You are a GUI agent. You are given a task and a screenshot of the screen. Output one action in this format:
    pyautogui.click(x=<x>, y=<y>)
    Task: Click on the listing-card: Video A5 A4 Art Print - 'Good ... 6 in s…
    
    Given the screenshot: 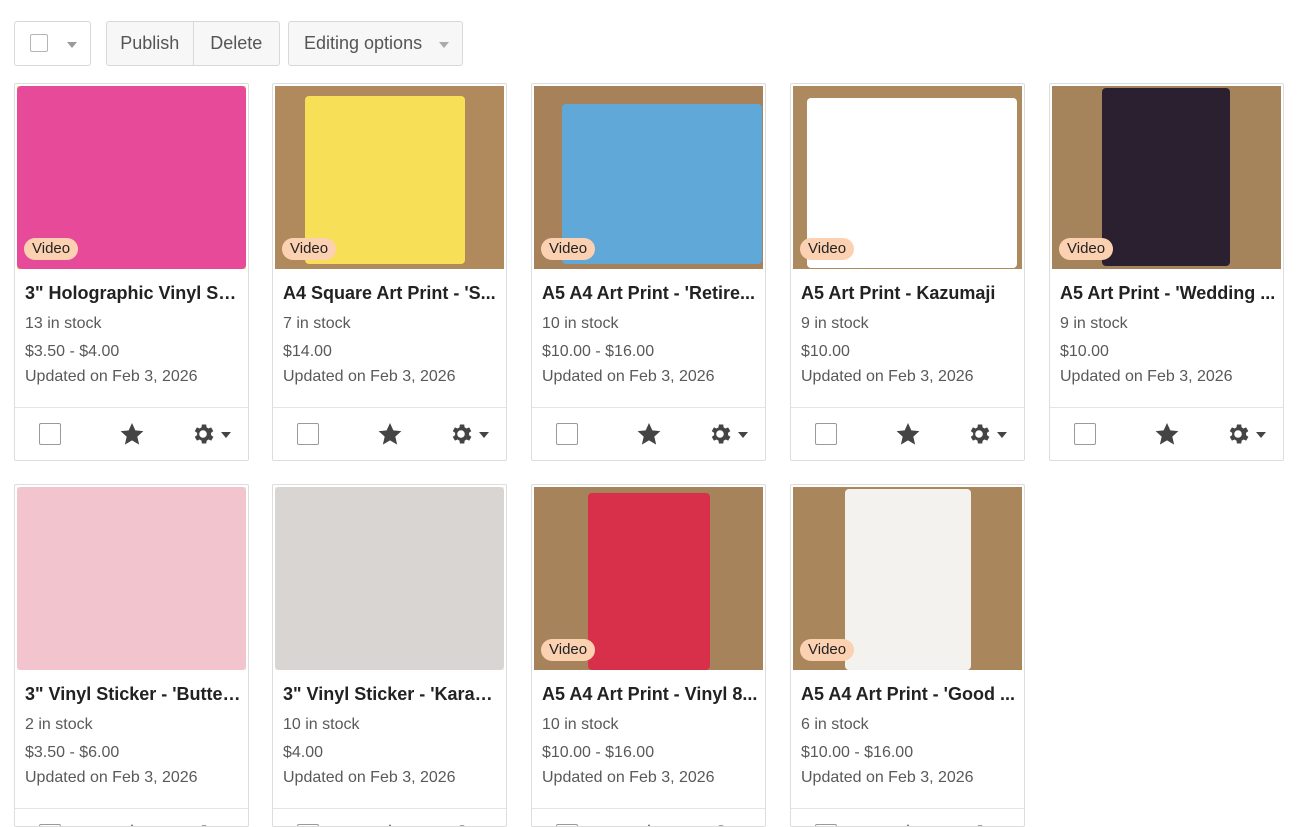 What is the action you would take?
    pyautogui.click(x=907, y=655)
    